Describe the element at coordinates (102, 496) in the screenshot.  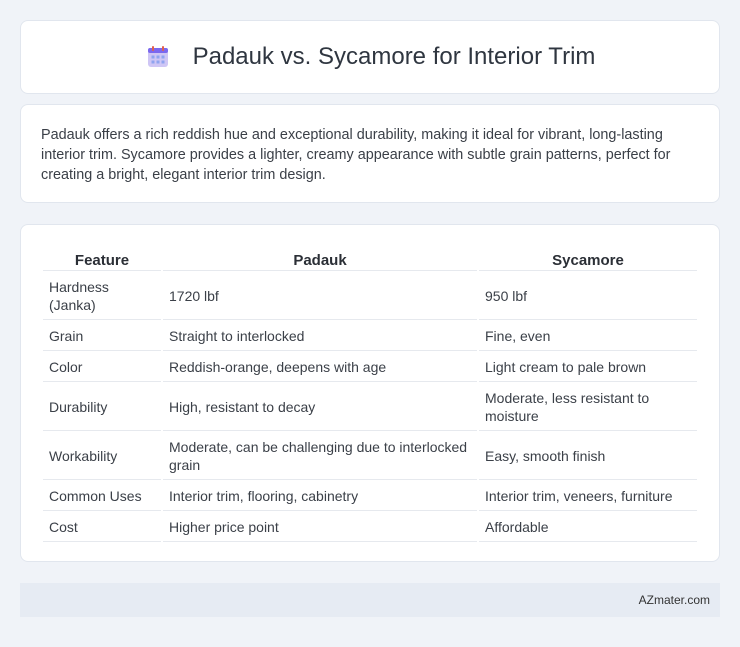
I see `table-cell: Common Uses` at that location.